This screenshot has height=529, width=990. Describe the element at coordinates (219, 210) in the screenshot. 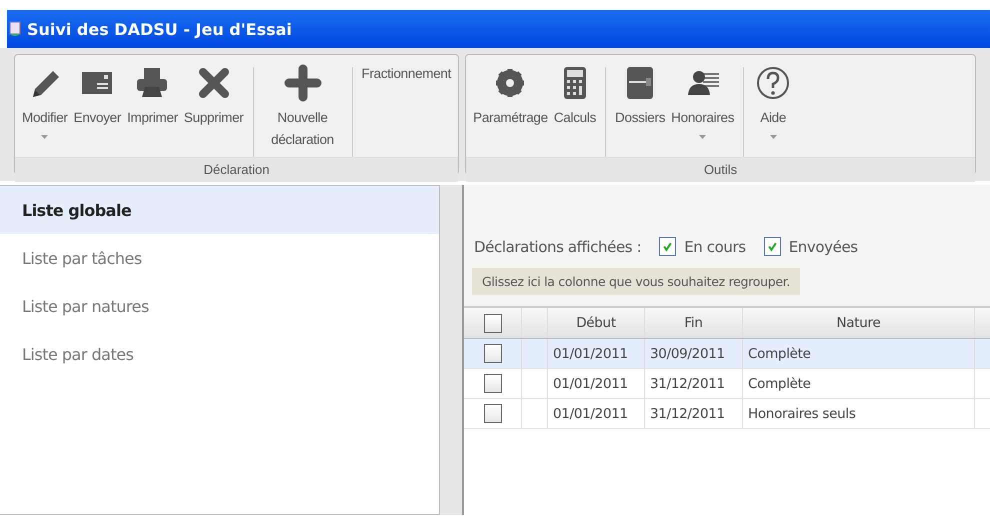

I see `sidebar-item: Liste globale` at that location.